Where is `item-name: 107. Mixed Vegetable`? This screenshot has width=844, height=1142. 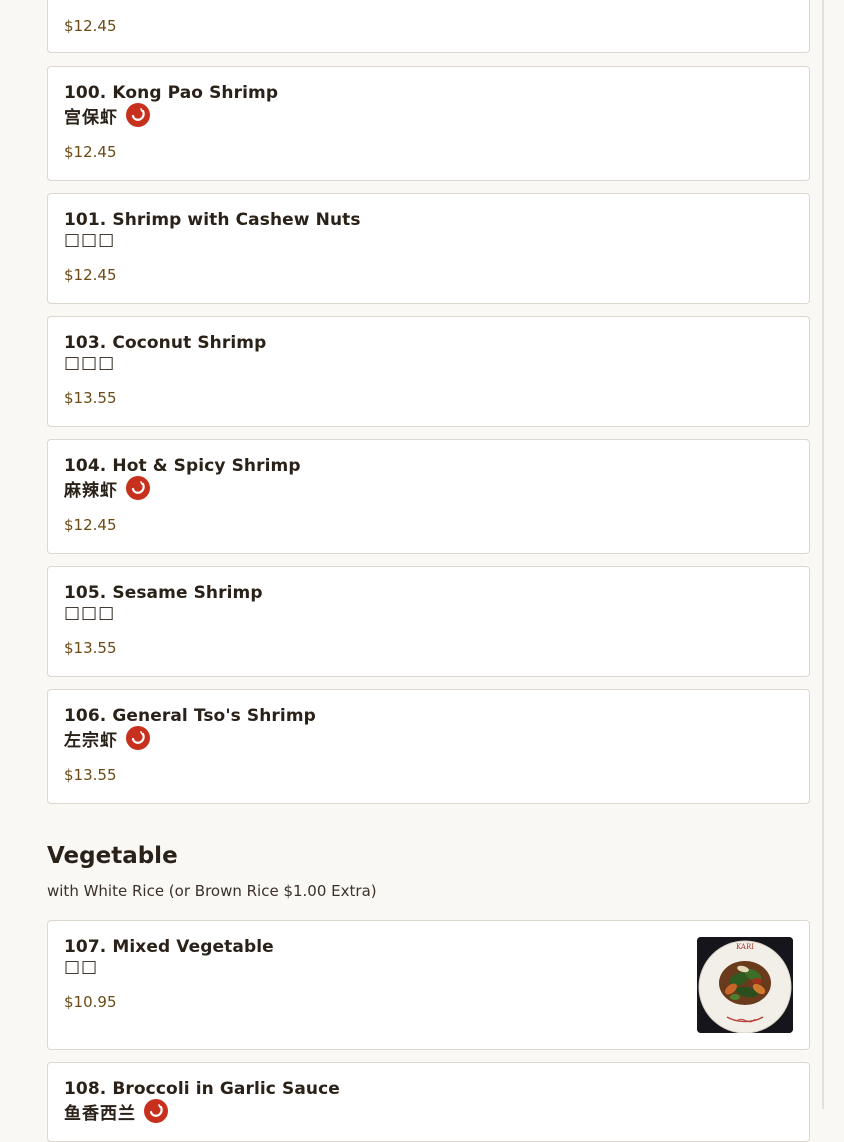
item-name: 107. Mixed Vegetable is located at coordinates (169, 947).